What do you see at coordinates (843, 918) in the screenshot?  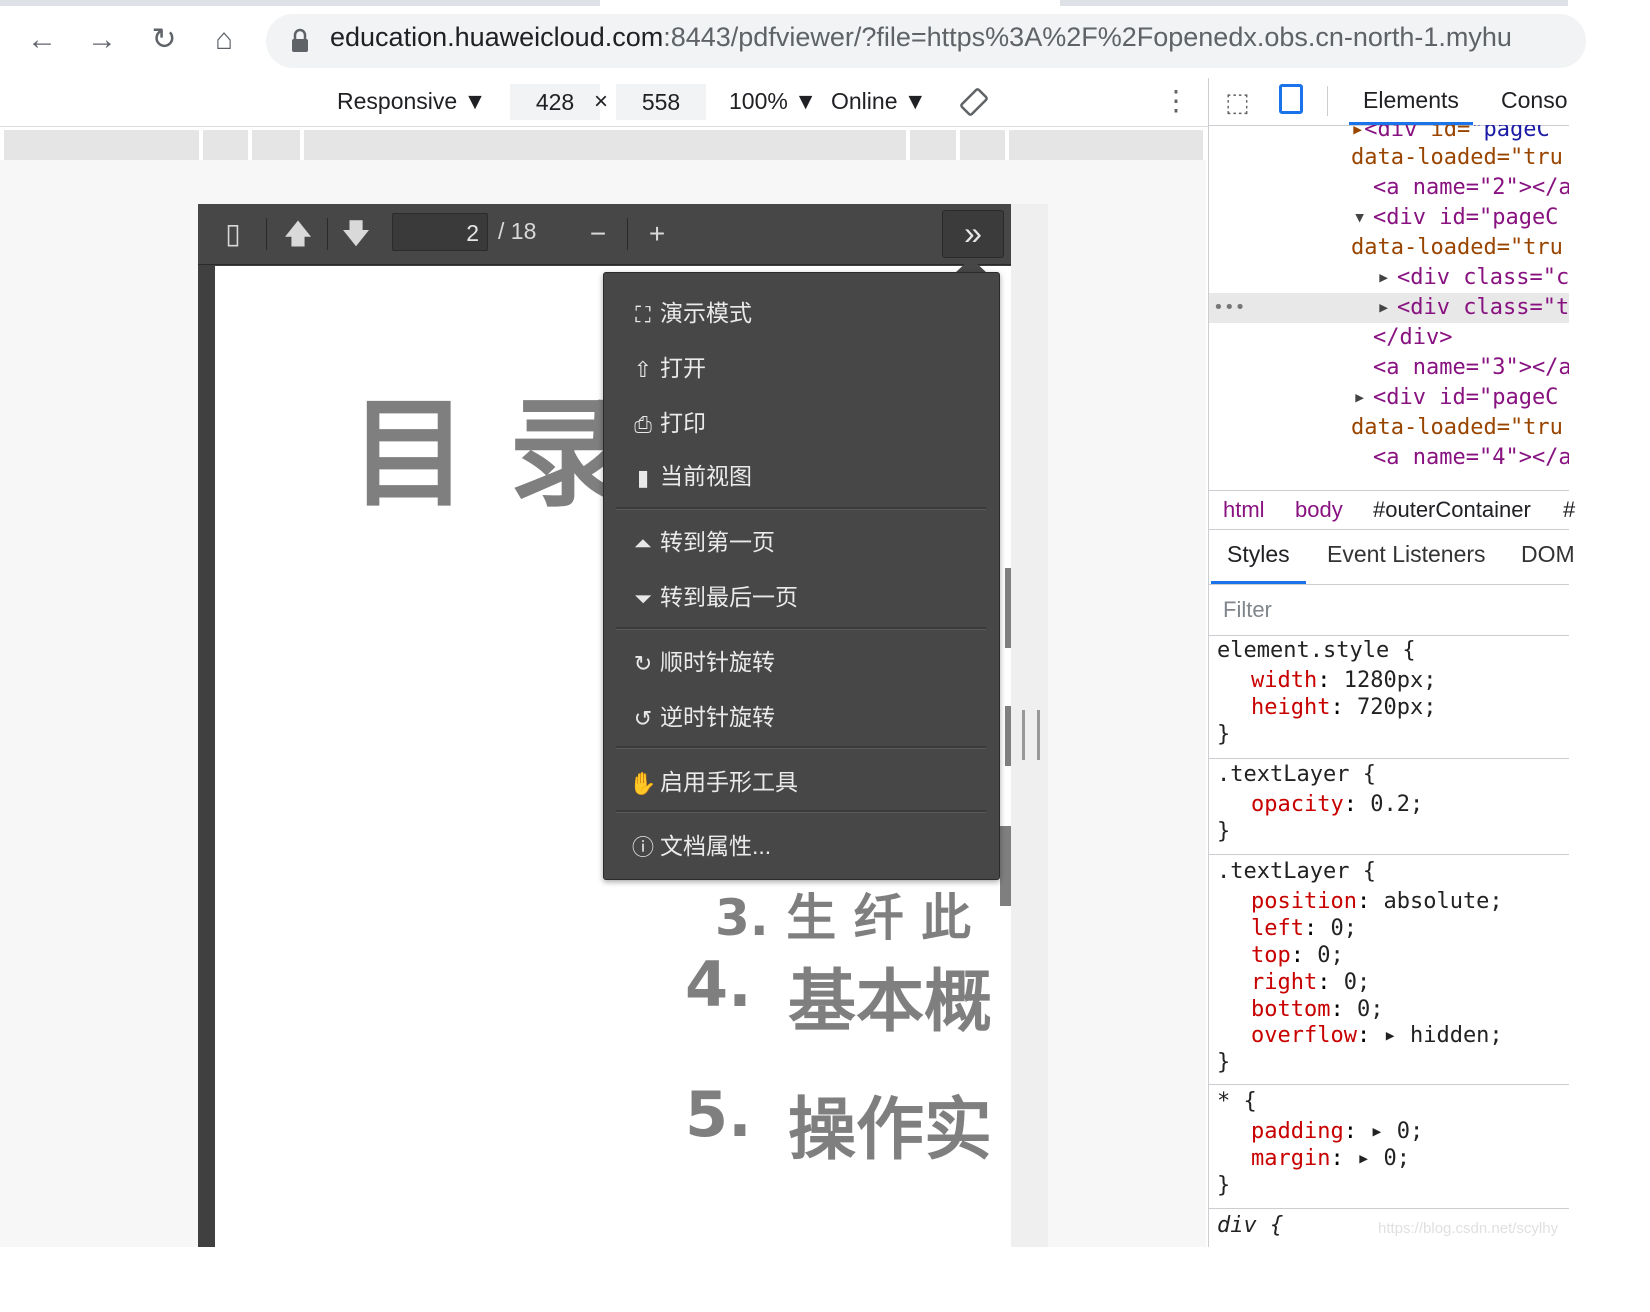 I see `toc-item-3: 3. 生 纤 此` at bounding box center [843, 918].